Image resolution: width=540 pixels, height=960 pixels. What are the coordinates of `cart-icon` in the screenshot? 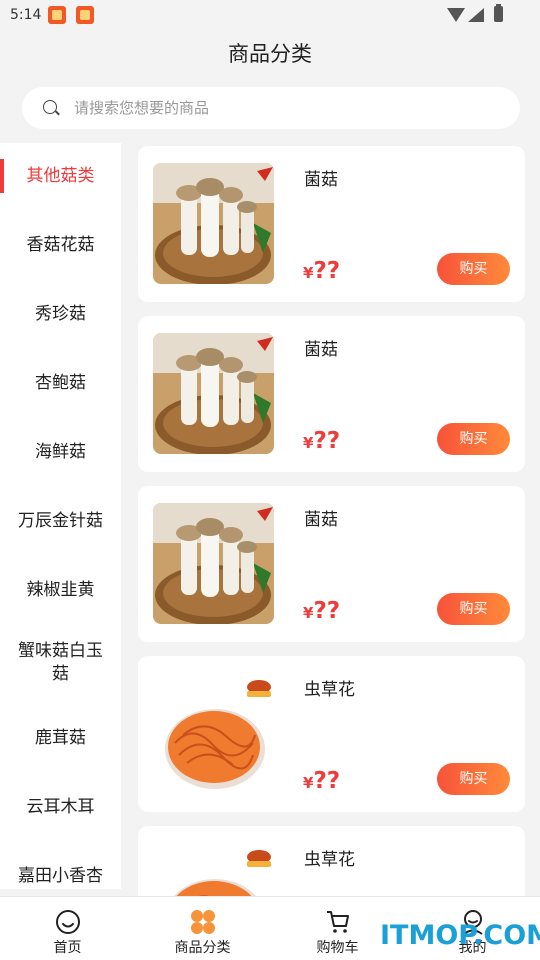 It's located at (338, 922).